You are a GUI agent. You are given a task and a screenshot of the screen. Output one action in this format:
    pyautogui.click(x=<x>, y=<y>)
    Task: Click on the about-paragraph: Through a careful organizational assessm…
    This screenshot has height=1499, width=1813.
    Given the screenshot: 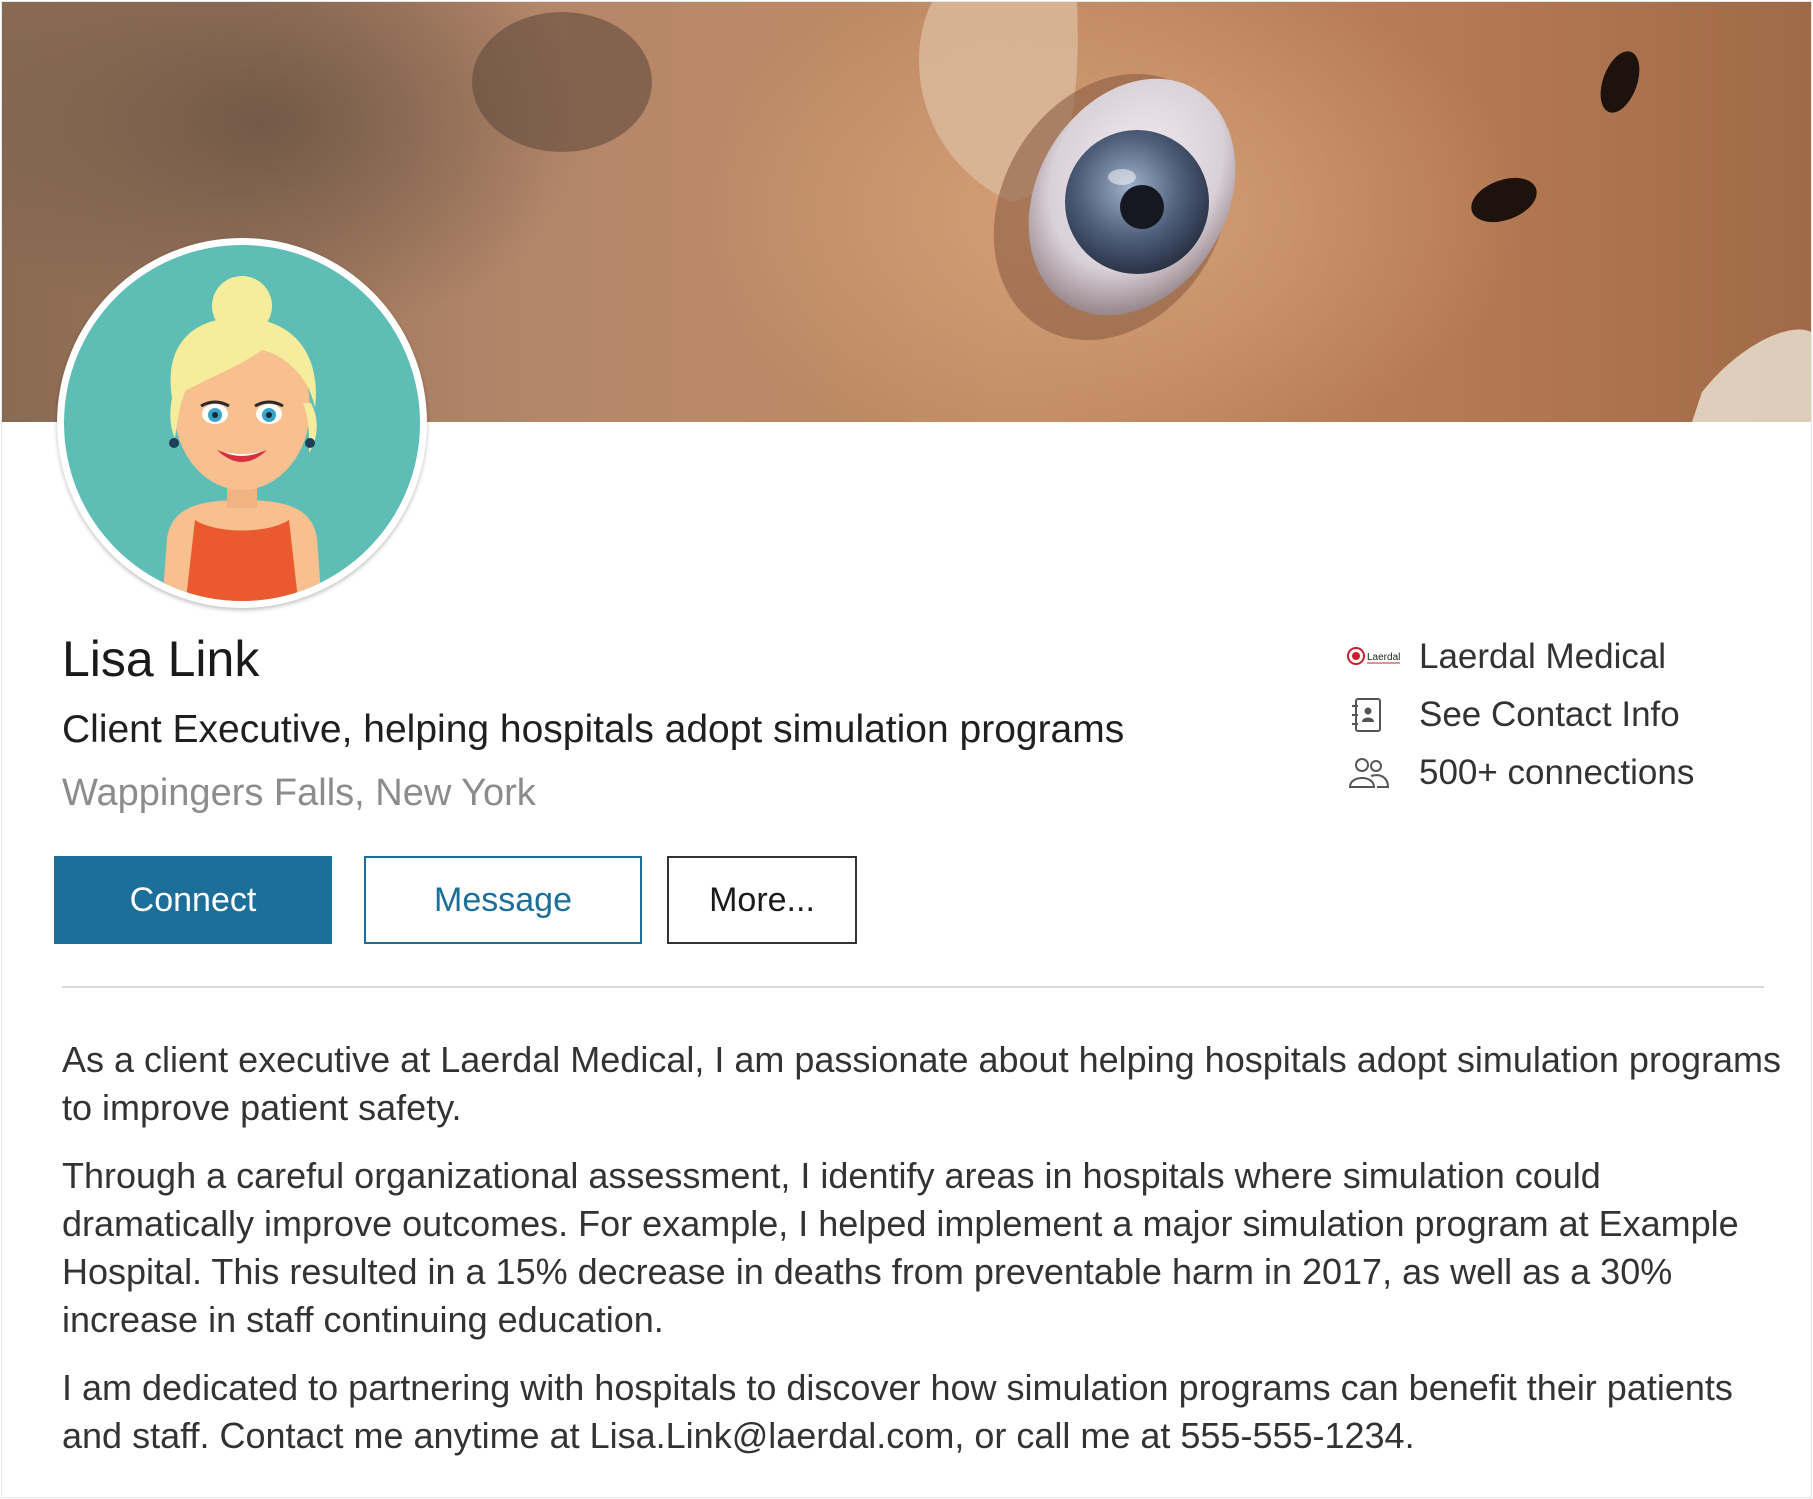 What is the action you would take?
    pyautogui.click(x=900, y=1247)
    